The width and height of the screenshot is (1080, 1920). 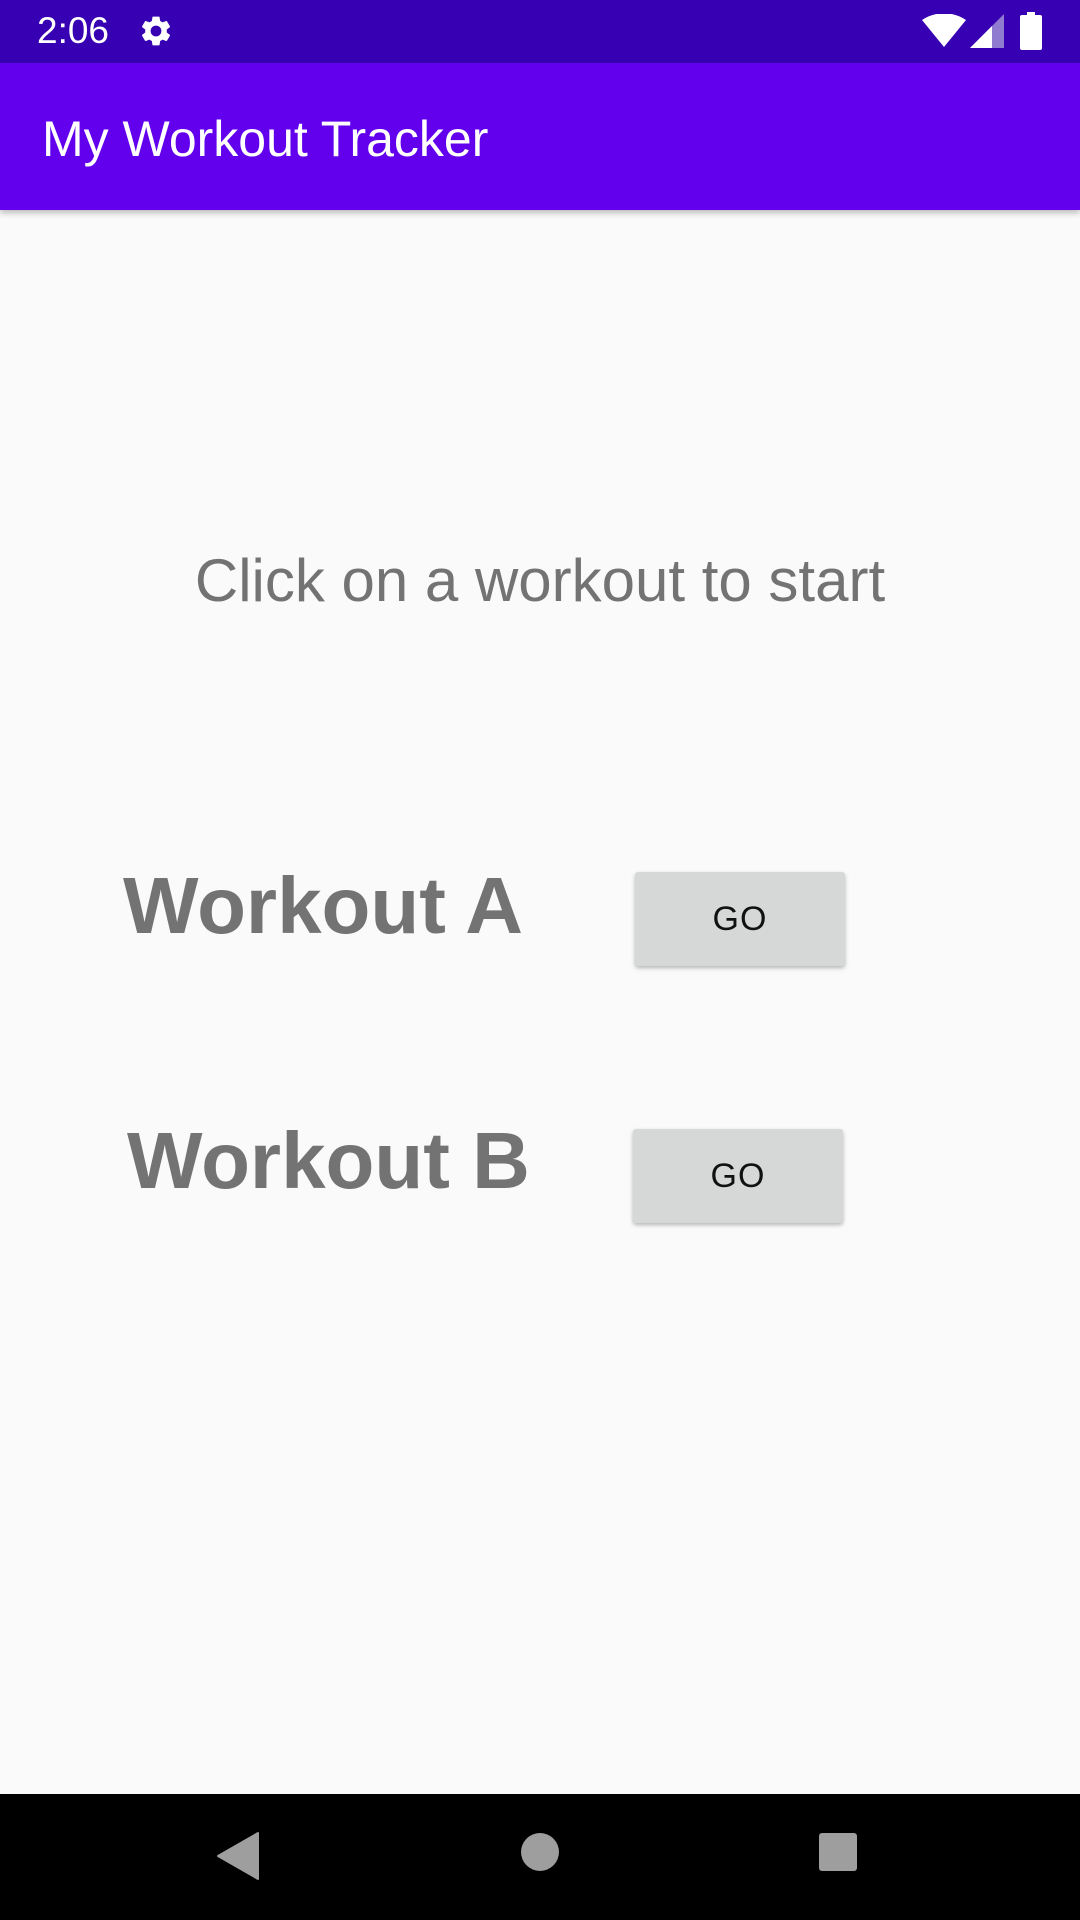 I want to click on workout-b-go-button: GO, so click(x=738, y=1176).